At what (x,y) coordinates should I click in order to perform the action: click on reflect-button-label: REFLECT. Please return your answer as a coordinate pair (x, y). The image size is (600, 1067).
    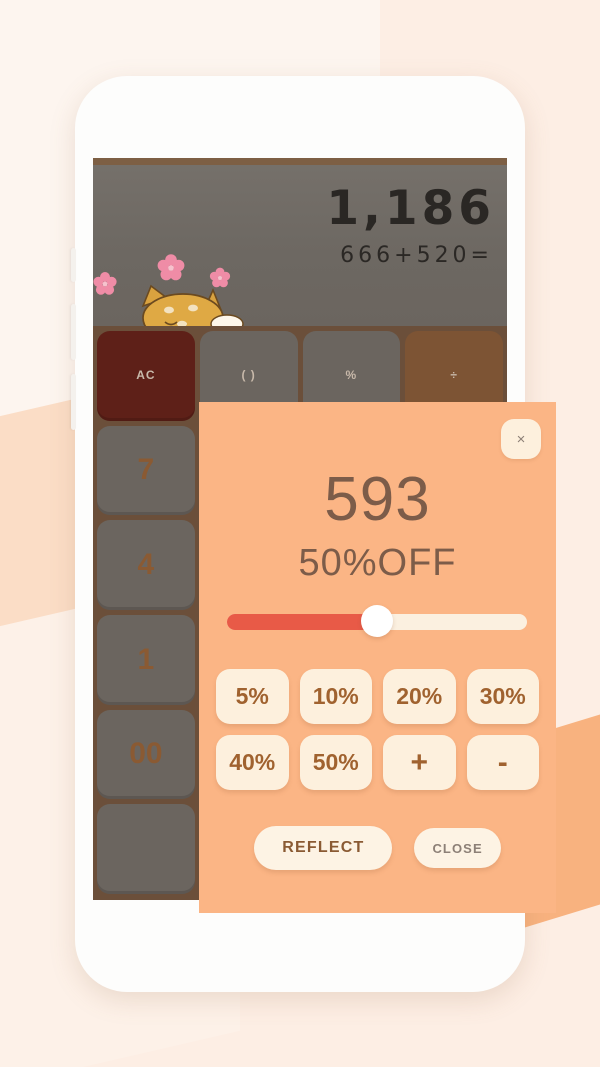
    Looking at the image, I should click on (323, 847).